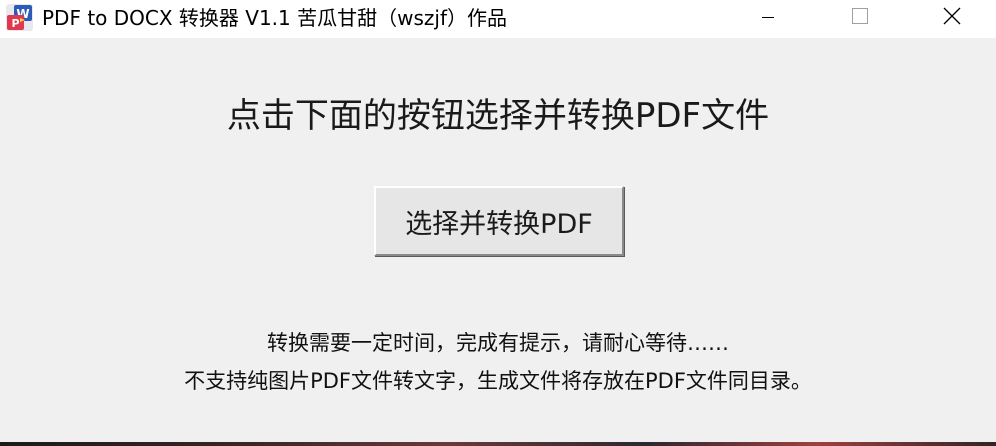  I want to click on title-bar: W P PDF to DOCX 转换器 V1.1 苦瓜甘甜（wszjf）作品, so click(498, 19).